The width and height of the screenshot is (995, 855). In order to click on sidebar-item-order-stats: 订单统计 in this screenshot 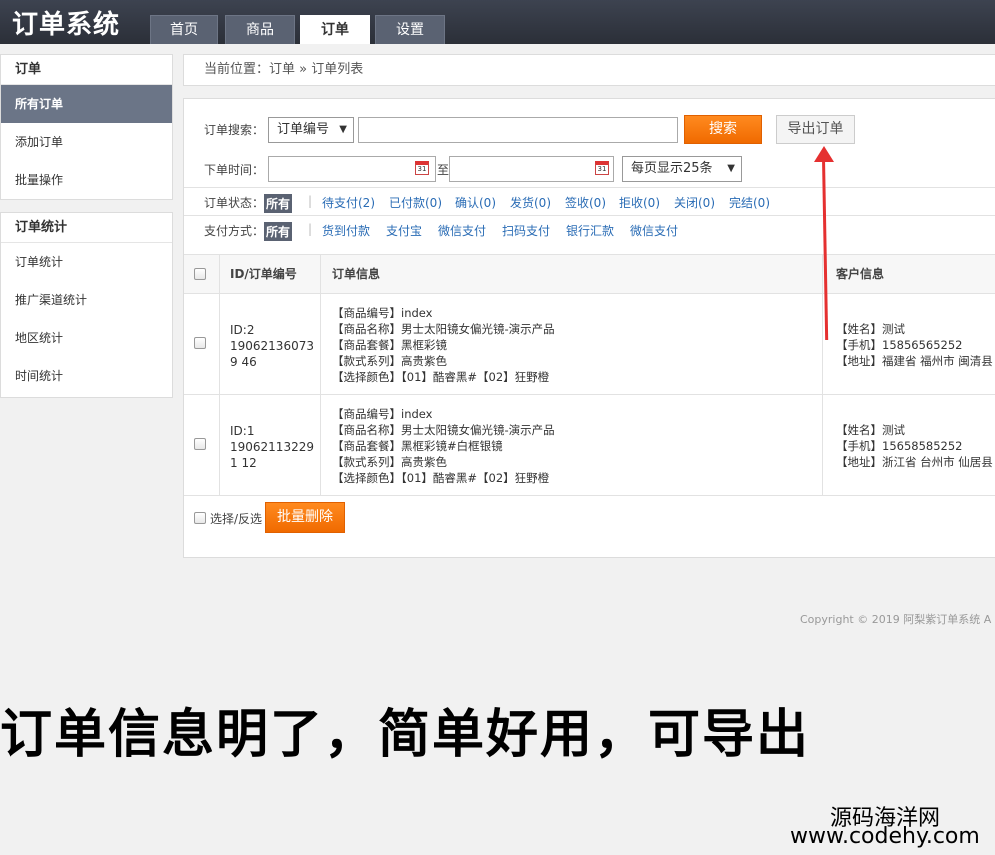, I will do `click(86, 262)`.